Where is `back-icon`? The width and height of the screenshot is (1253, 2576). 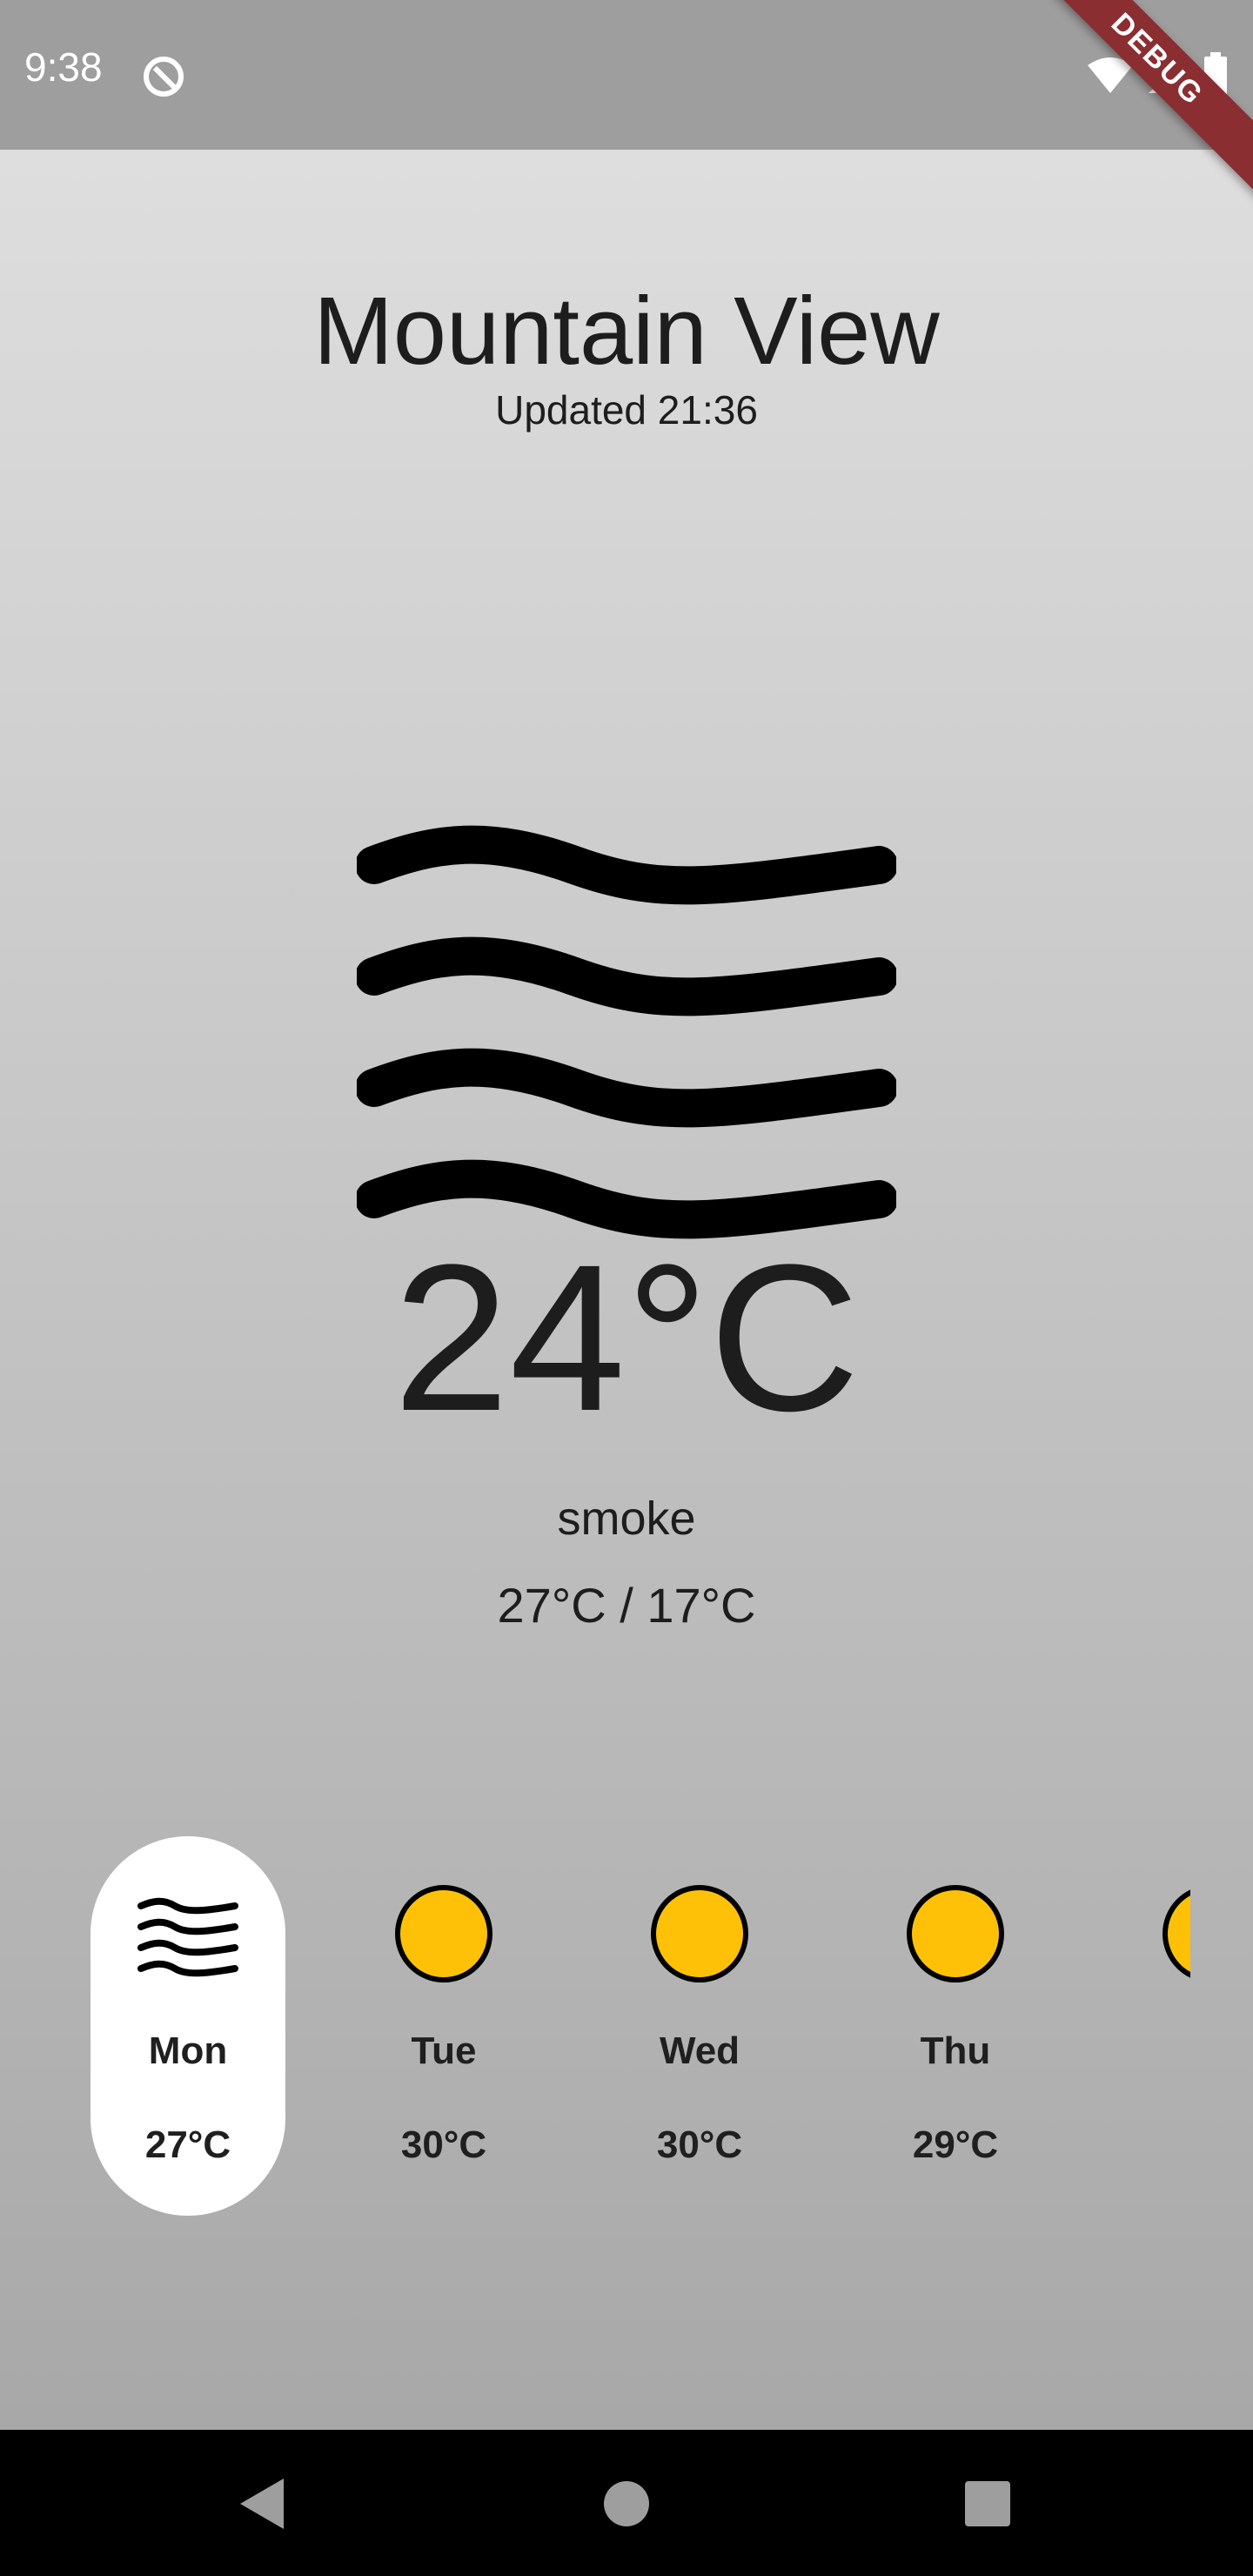 back-icon is located at coordinates (263, 2504).